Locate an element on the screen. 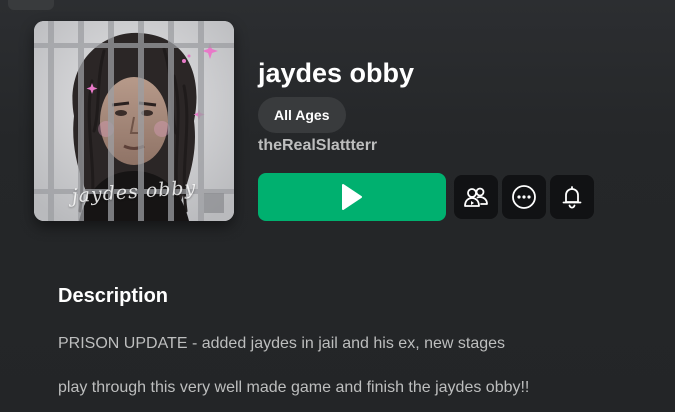 This screenshot has width=675, height=412. play-button is located at coordinates (352, 197).